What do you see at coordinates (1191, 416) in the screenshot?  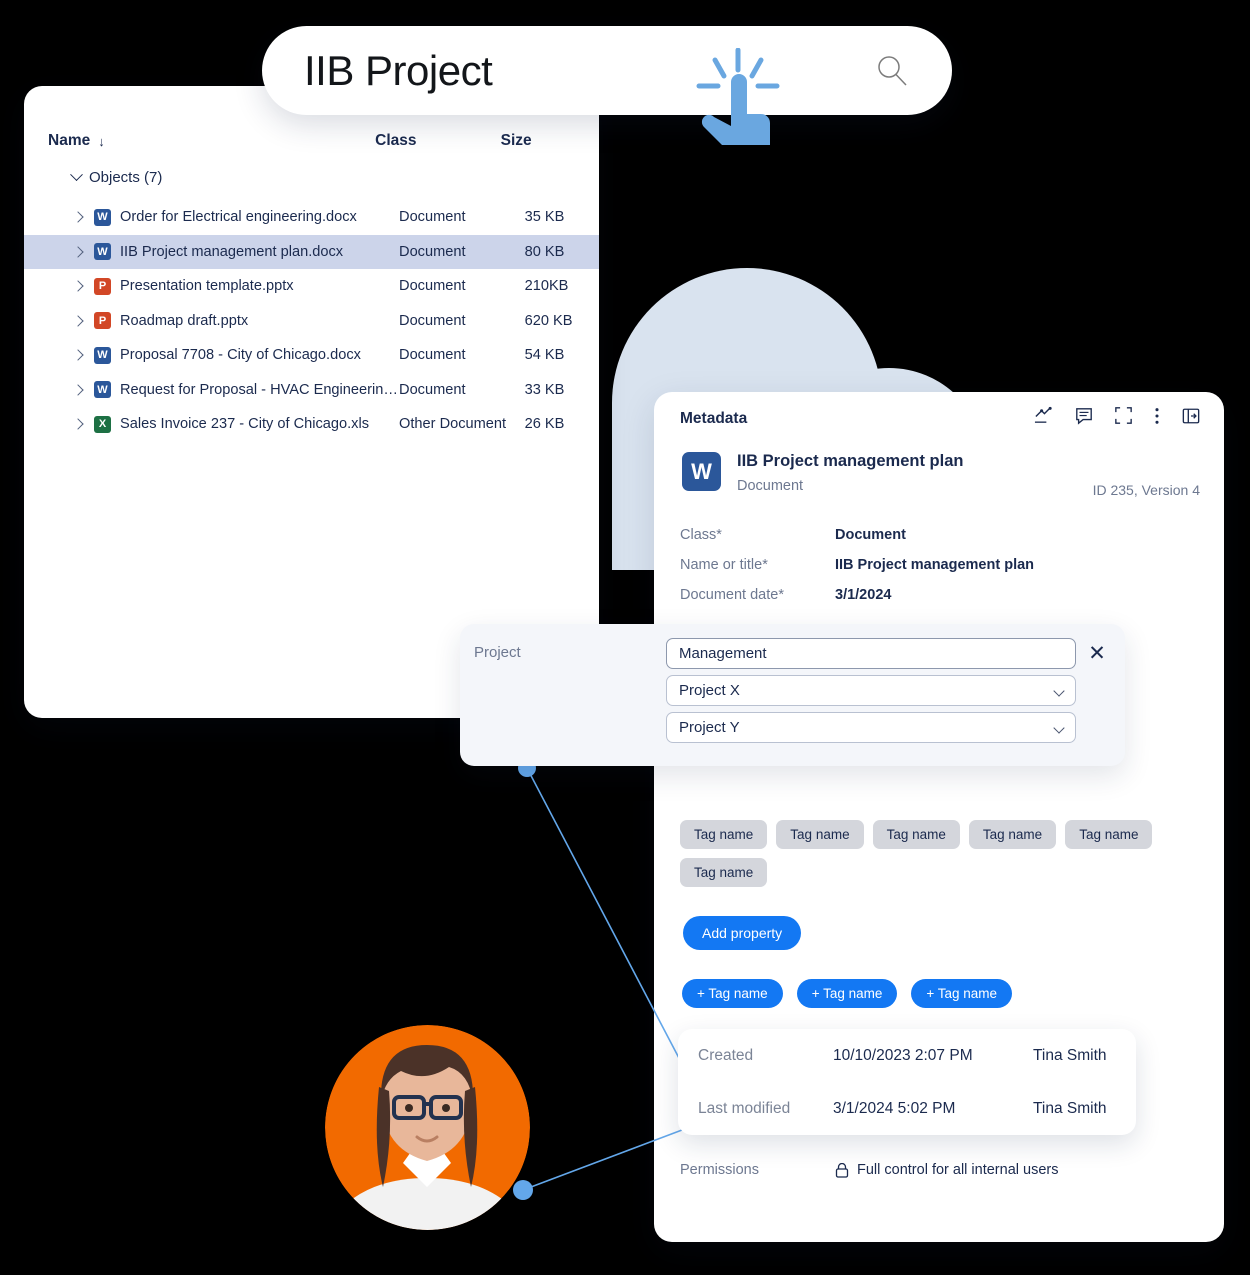 I see `collapse-panel-icon` at bounding box center [1191, 416].